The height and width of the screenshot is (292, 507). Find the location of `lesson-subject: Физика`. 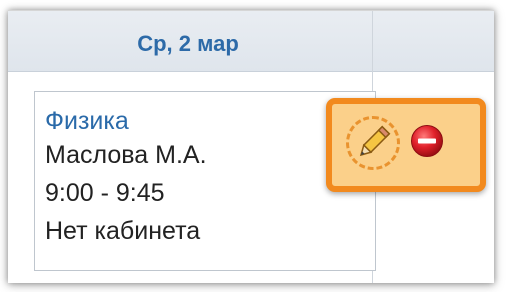

lesson-subject: Физика is located at coordinates (87, 121).